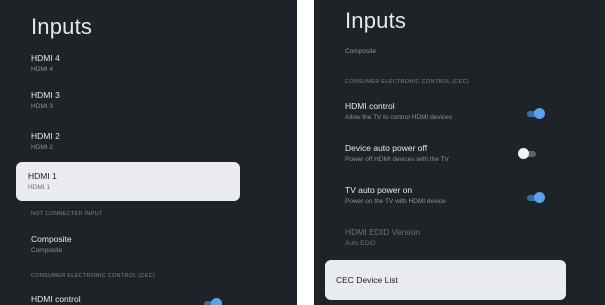 The width and height of the screenshot is (605, 305). Describe the element at coordinates (42, 181) in the screenshot. I see `input-item-hdmi-1: HDMI 1 HDMI 1` at that location.